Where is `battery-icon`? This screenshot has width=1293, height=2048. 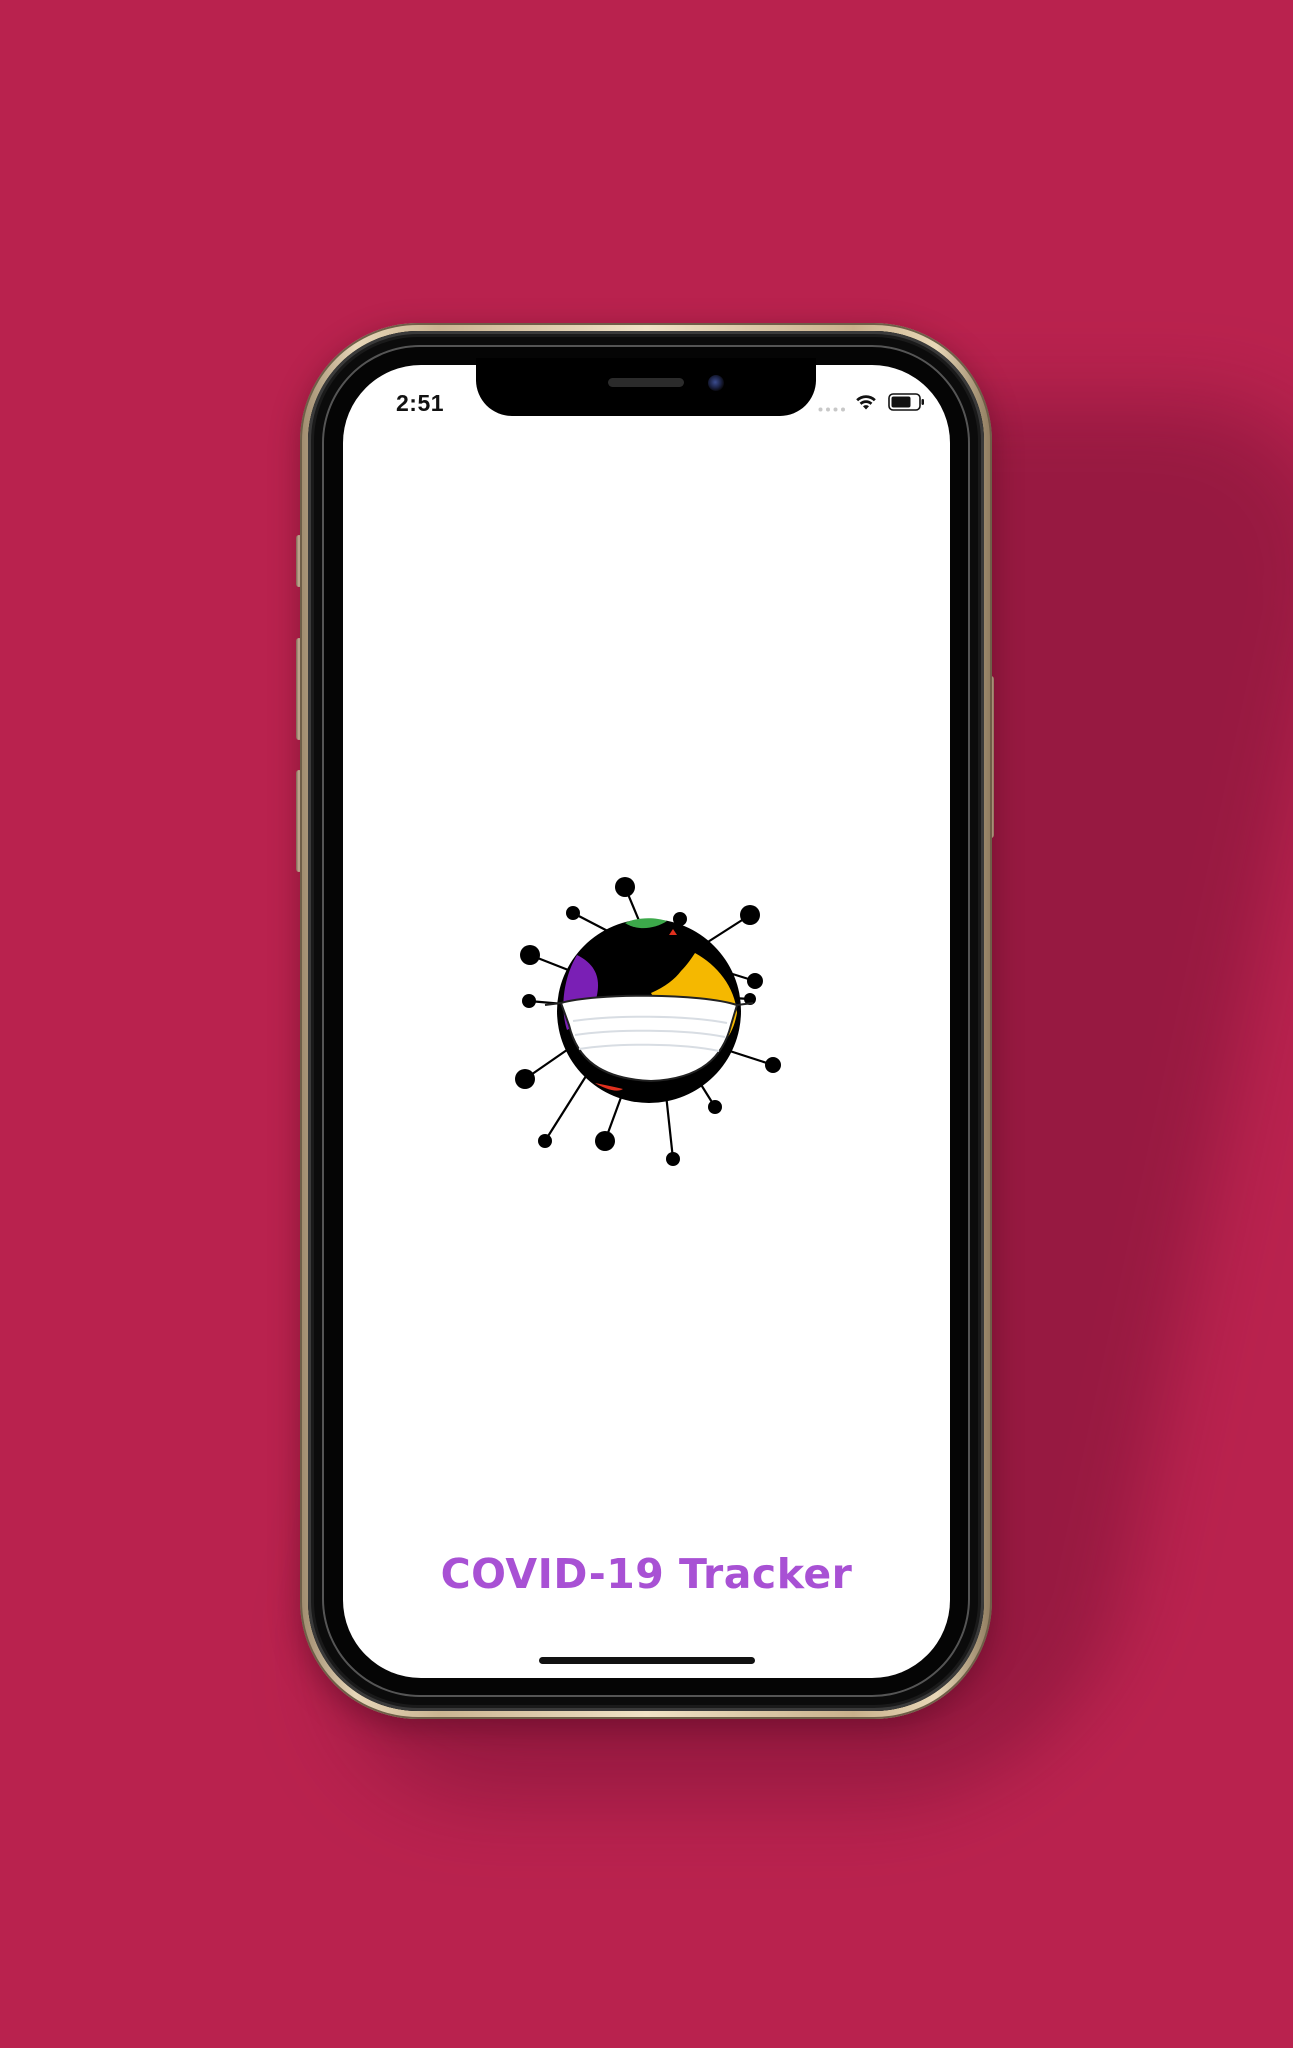 battery-icon is located at coordinates (906, 402).